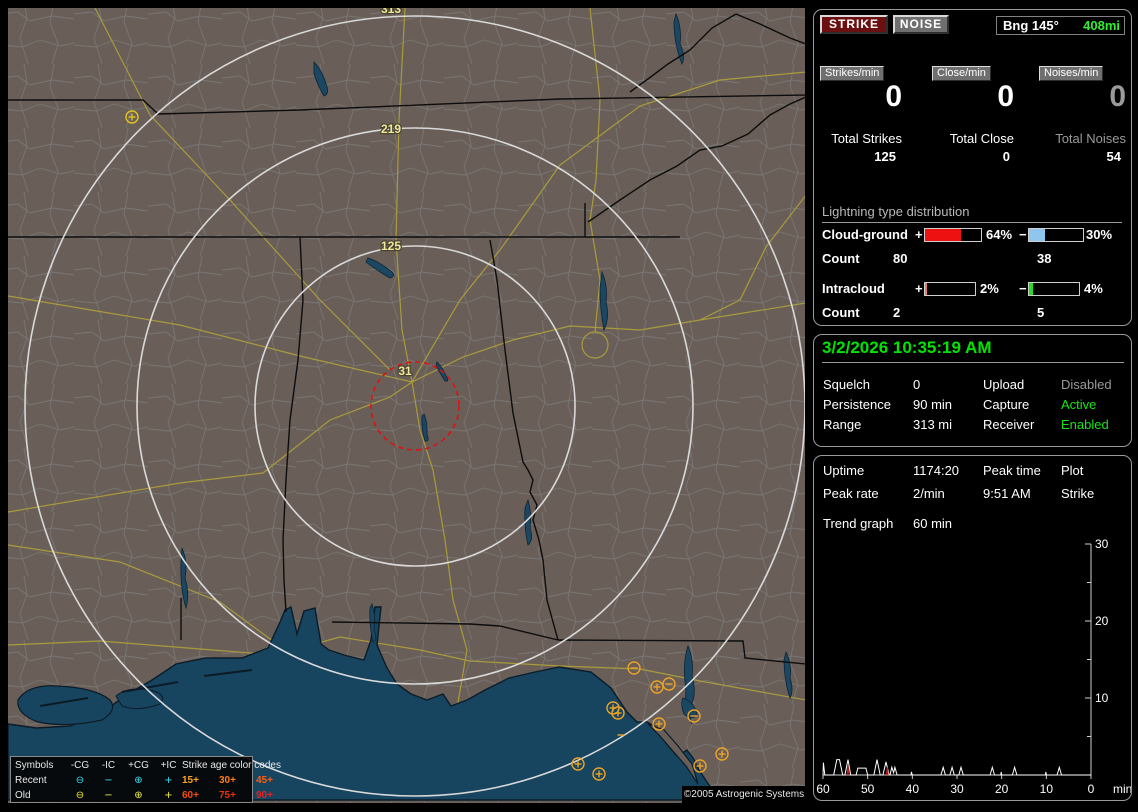  What do you see at coordinates (917, 384) in the screenshot?
I see `squelch-value: 0` at bounding box center [917, 384].